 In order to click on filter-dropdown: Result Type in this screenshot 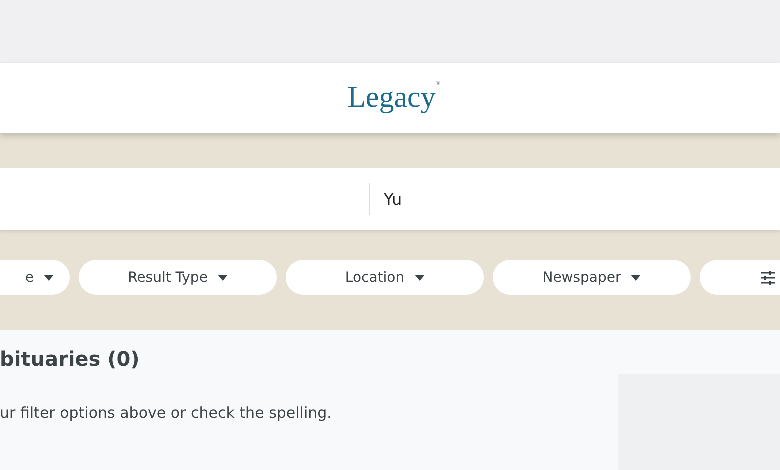, I will do `click(178, 277)`.